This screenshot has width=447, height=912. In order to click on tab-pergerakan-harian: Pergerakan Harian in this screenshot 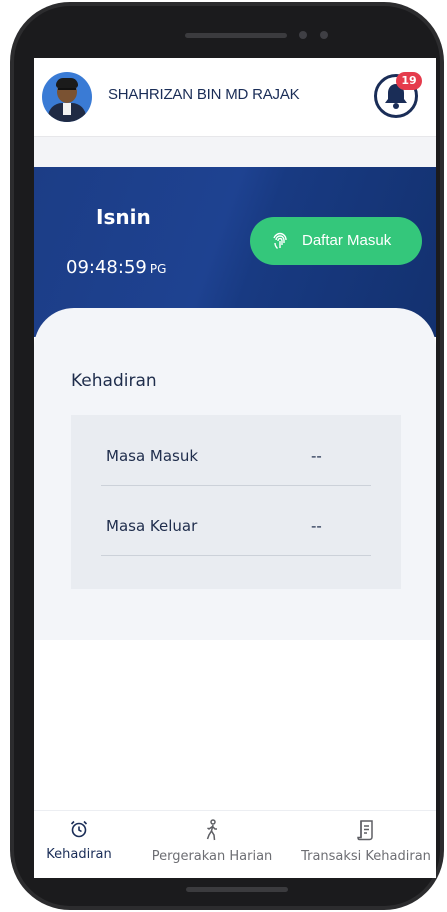, I will do `click(212, 841)`.